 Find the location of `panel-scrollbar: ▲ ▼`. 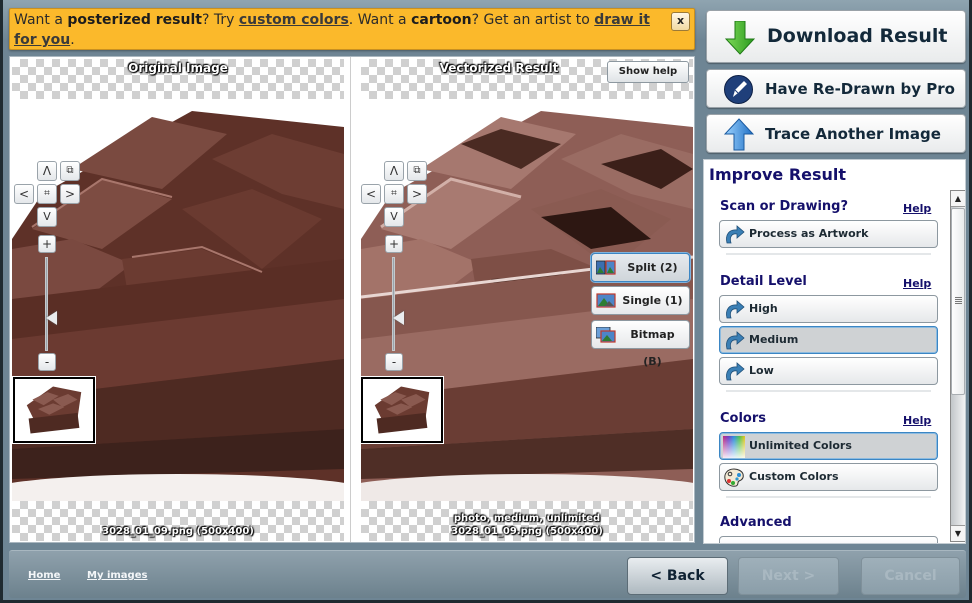

panel-scrollbar: ▲ ▼ is located at coordinates (957, 366).